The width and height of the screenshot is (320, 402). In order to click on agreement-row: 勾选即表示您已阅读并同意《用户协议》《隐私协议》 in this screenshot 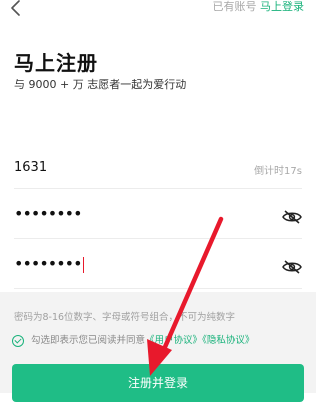, I will do `click(133, 339)`.